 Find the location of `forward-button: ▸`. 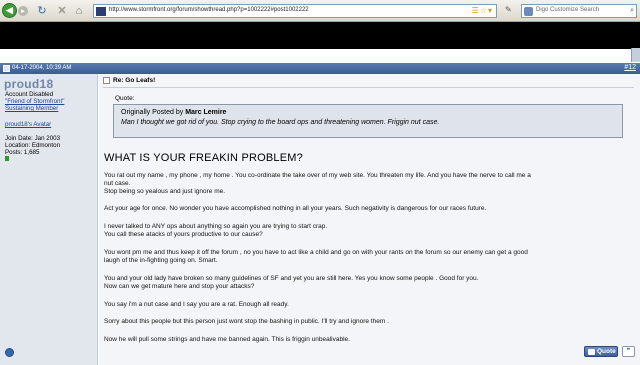

forward-button: ▸ is located at coordinates (23, 11).